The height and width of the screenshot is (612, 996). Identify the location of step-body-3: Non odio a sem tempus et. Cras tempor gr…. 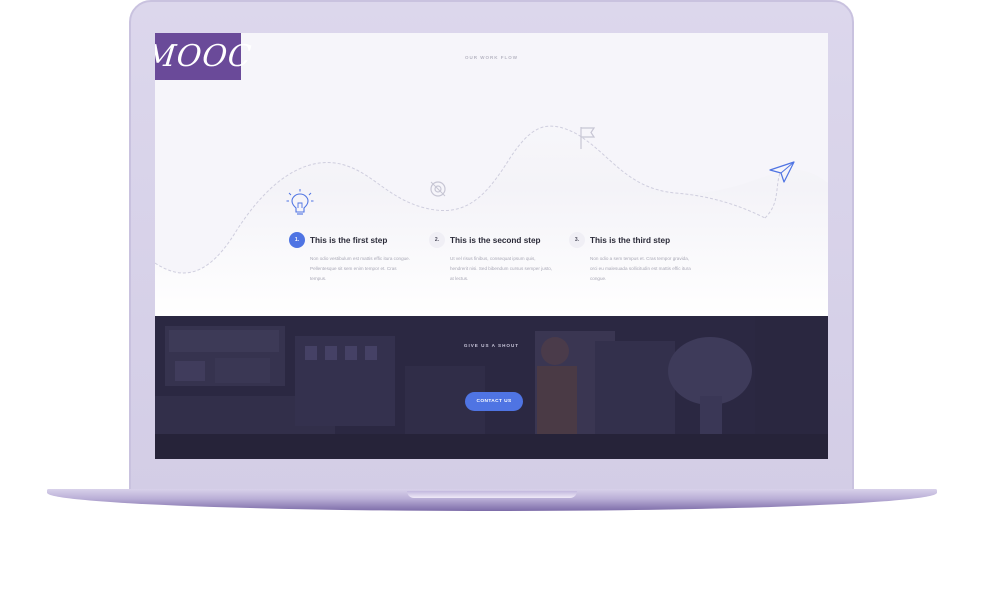
(640, 268).